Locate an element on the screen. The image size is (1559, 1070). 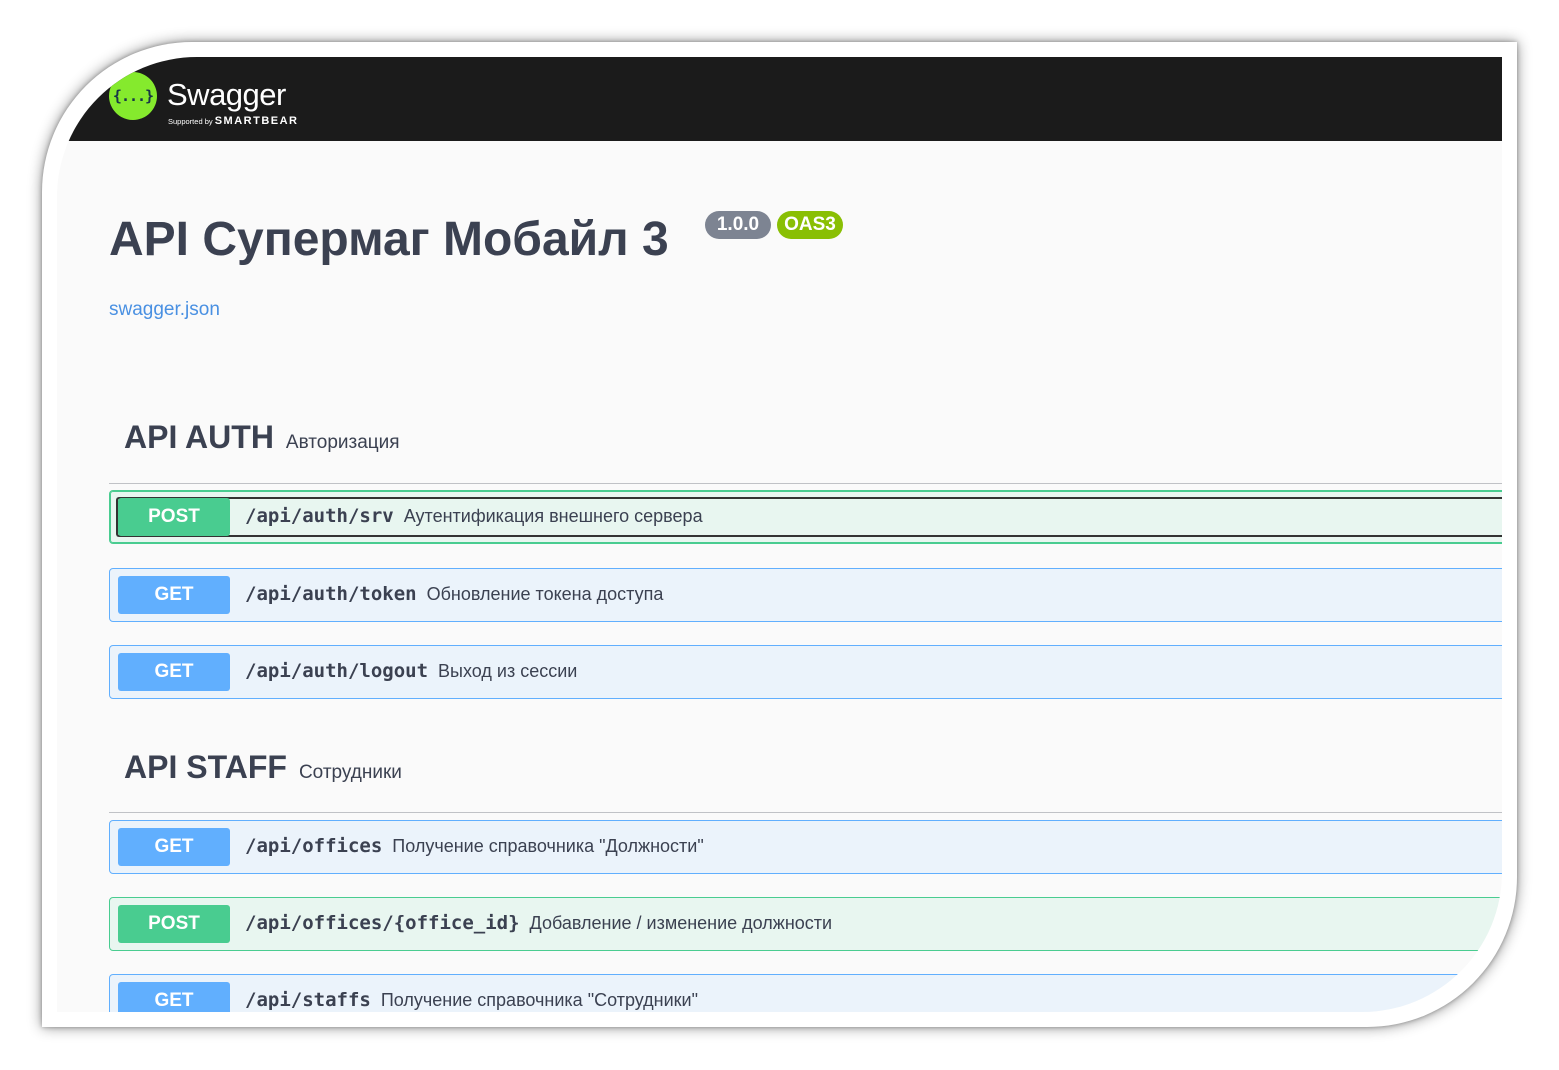
operation-summary: Получение справочника "Сотрудники" is located at coordinates (539, 1000).